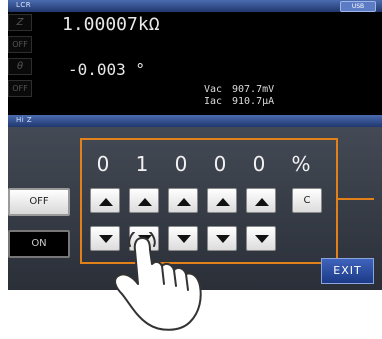 The width and height of the screenshot is (382, 339). Describe the element at coordinates (356, 199) in the screenshot. I see `highlight-connector-line` at that location.